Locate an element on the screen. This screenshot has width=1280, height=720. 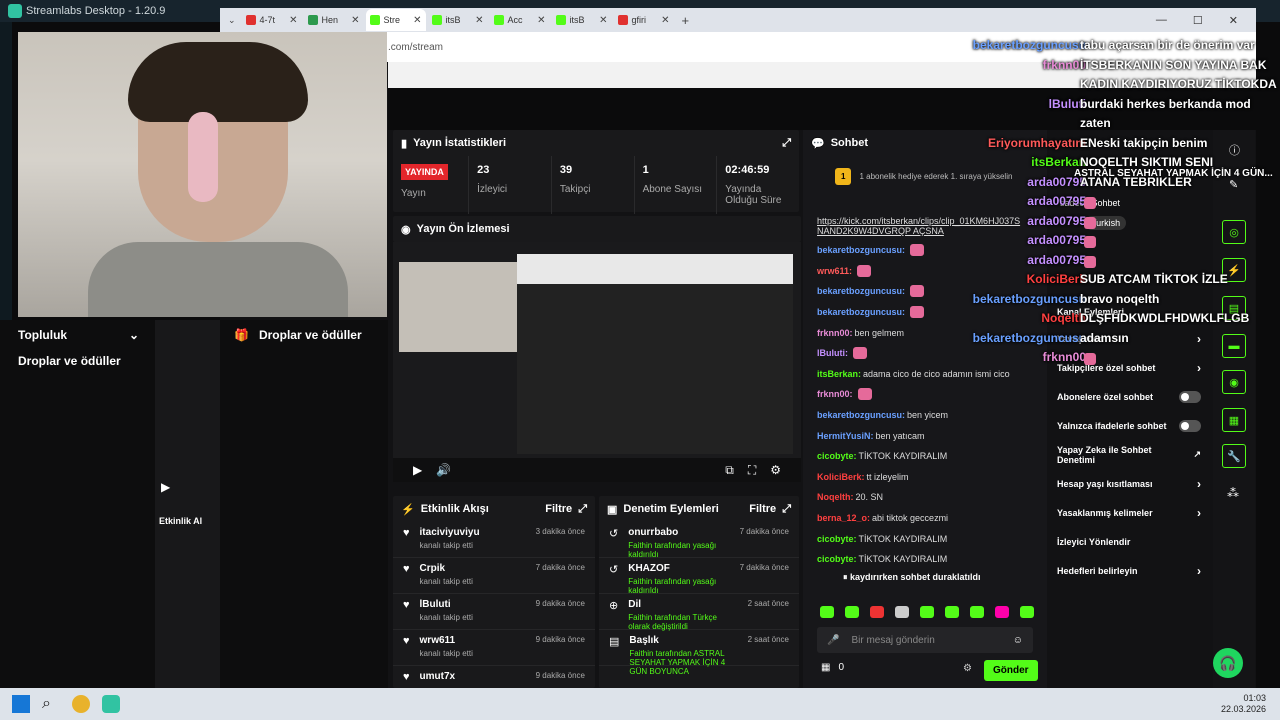
chat-bubble-icon: ▬ is located at coordinates (1234, 346).